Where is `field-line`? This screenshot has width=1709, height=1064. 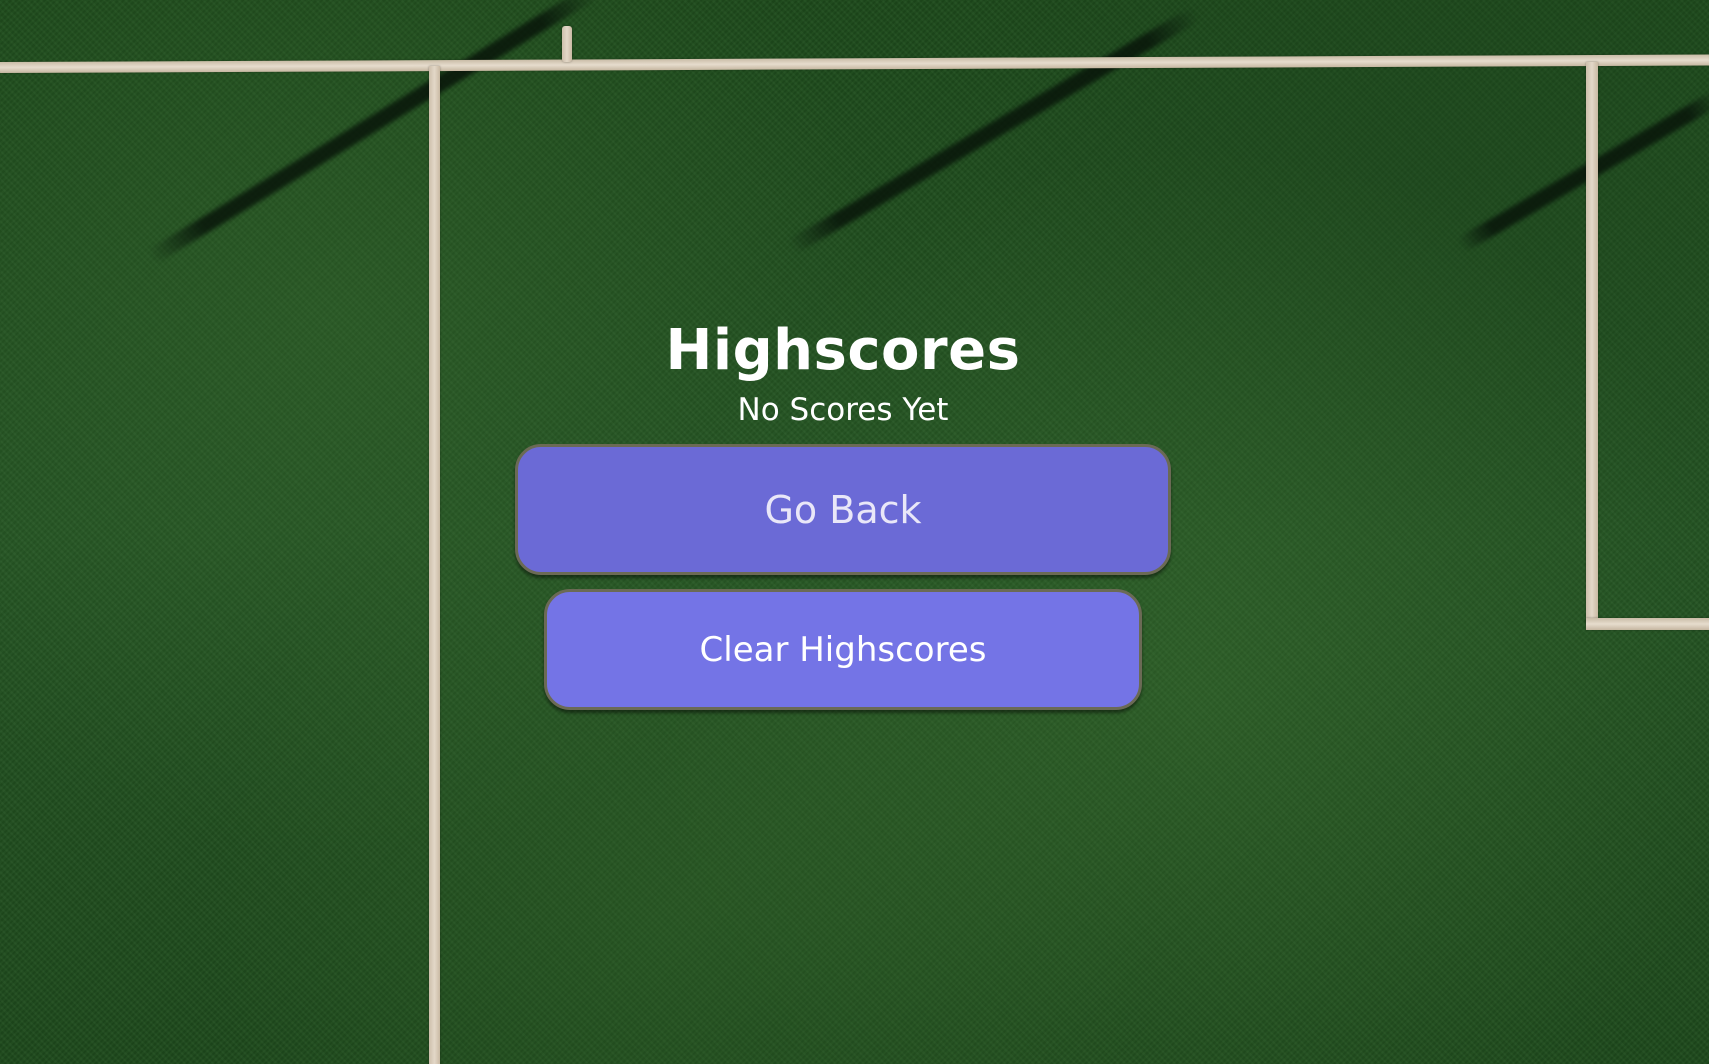 field-line is located at coordinates (854, 63).